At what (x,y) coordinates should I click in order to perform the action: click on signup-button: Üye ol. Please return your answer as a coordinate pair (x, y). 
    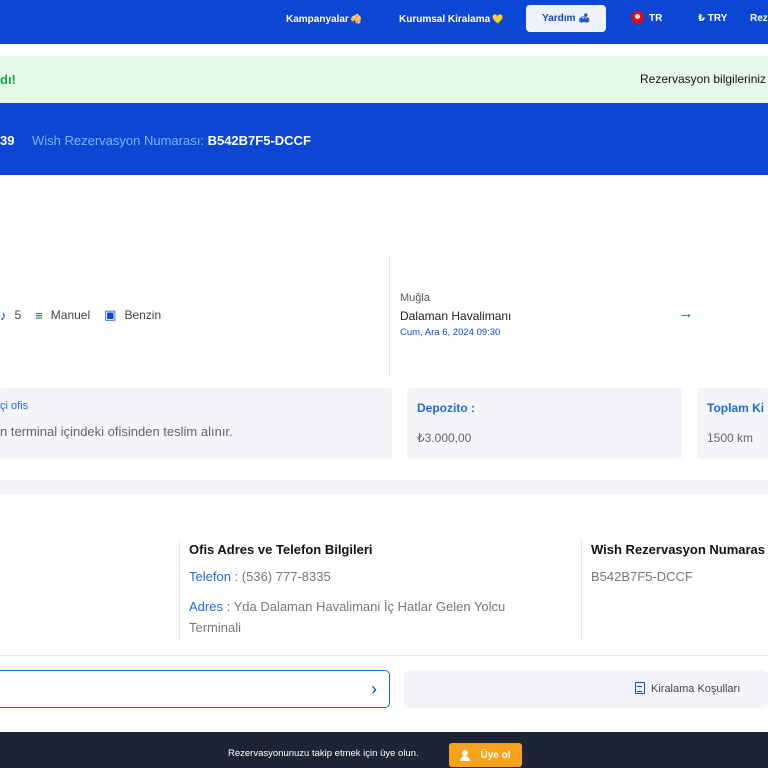
    Looking at the image, I should click on (485, 755).